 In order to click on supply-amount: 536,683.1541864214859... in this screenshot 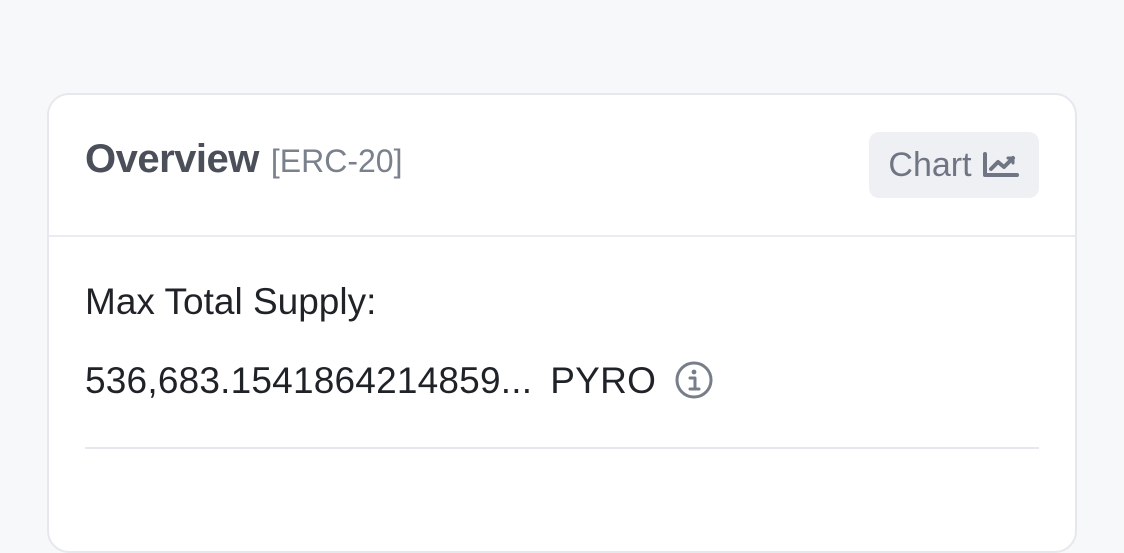, I will do `click(309, 380)`.